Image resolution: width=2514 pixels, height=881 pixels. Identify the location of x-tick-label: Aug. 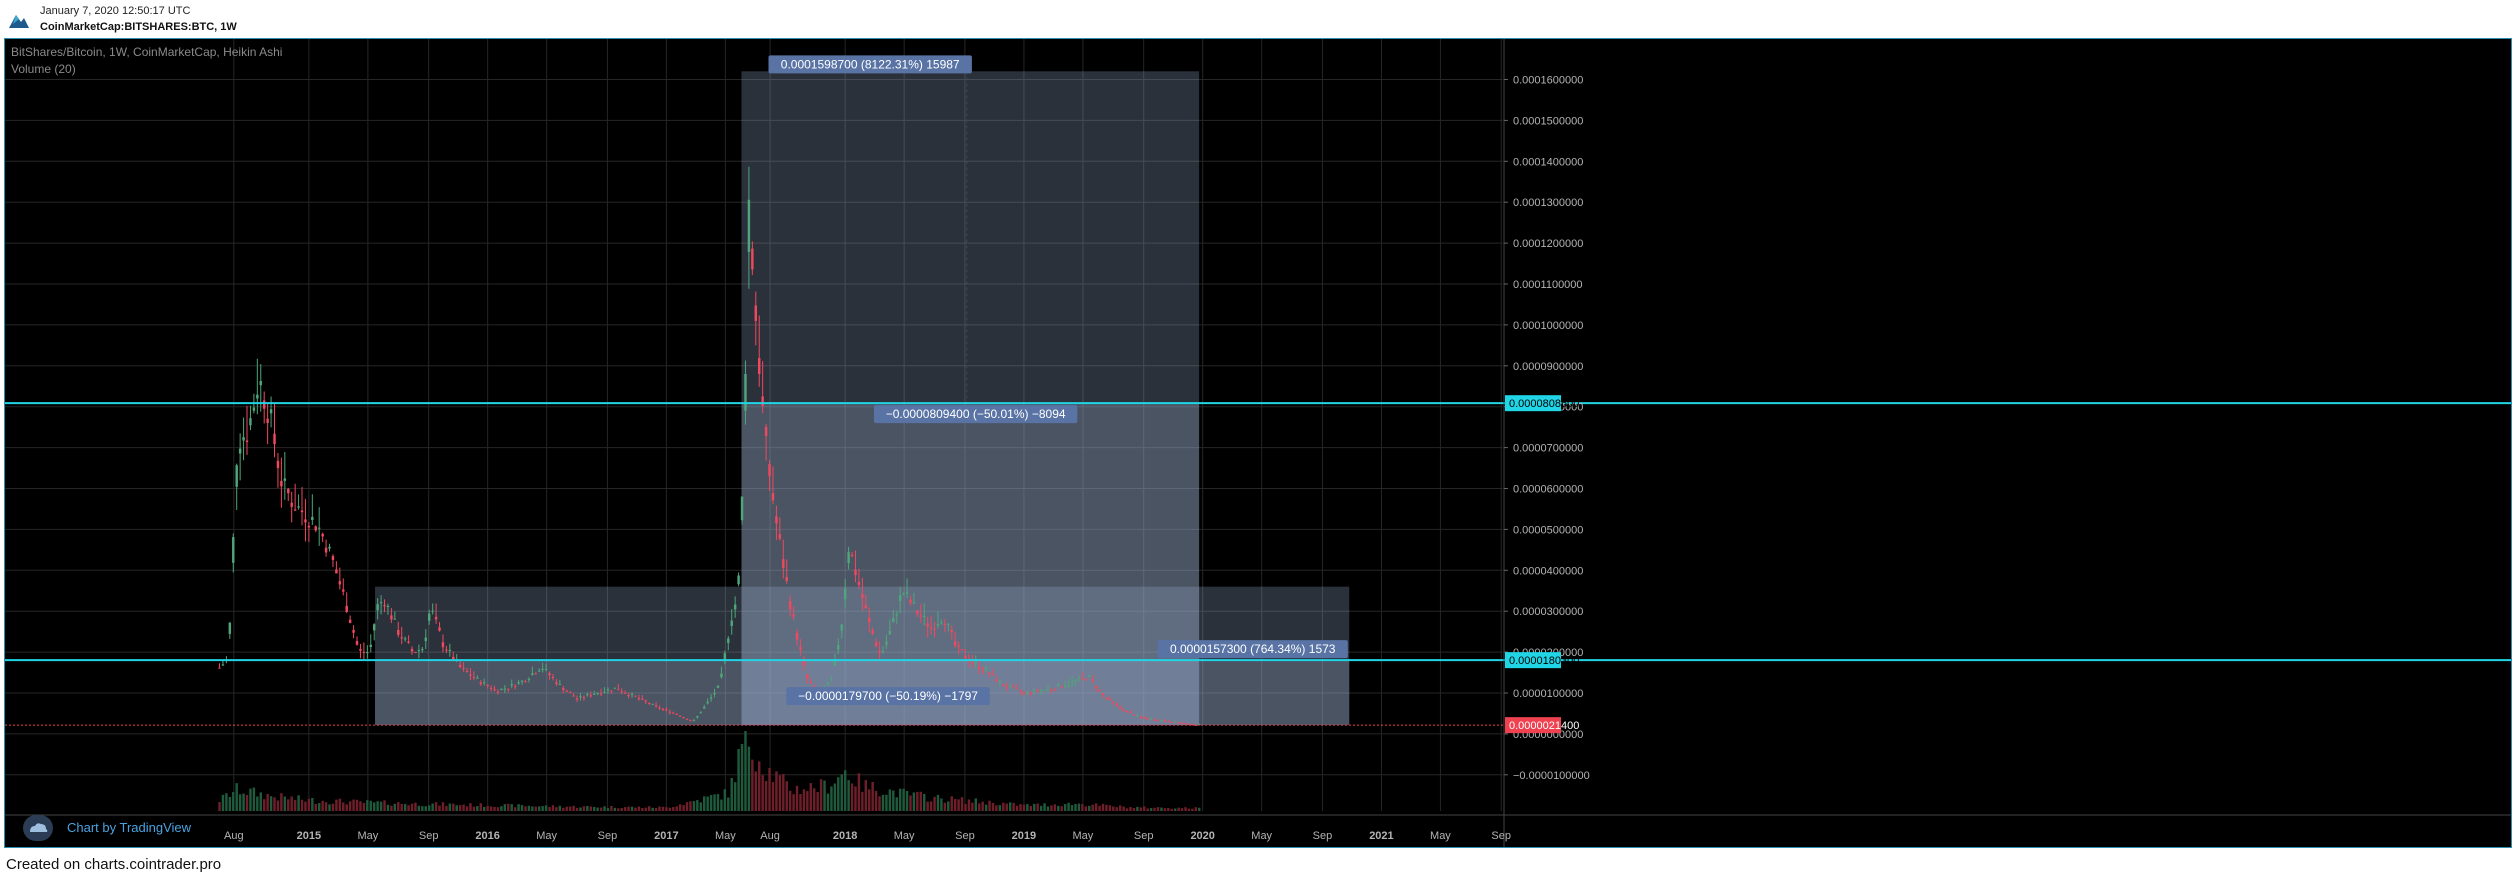
(234, 836).